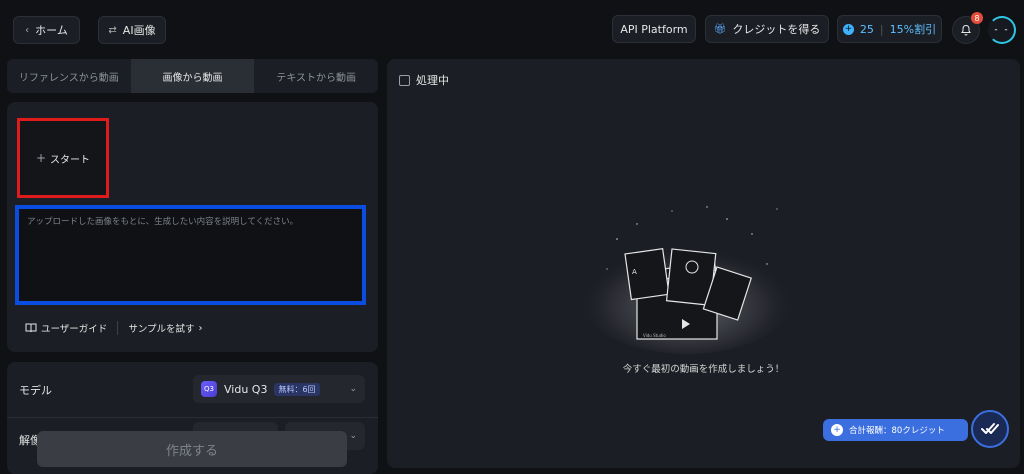  I want to click on total-cost-badge: + 合計報酬：80クレジット, so click(895, 430).